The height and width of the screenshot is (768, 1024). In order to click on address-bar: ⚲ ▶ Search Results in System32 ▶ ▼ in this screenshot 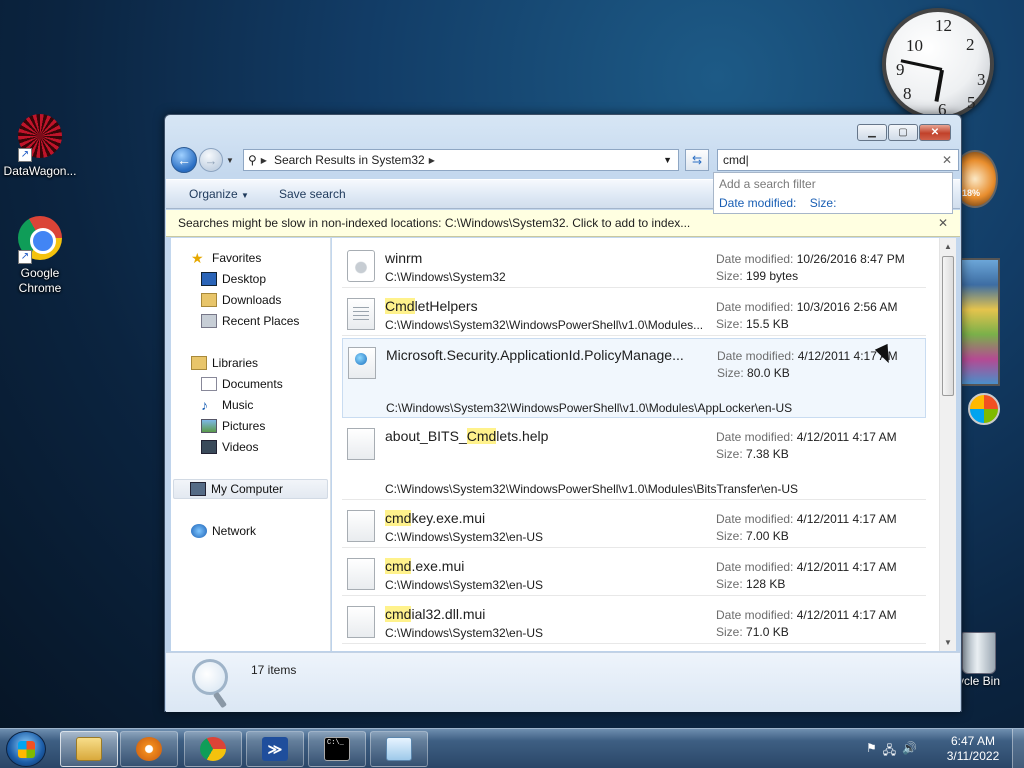, I will do `click(461, 160)`.